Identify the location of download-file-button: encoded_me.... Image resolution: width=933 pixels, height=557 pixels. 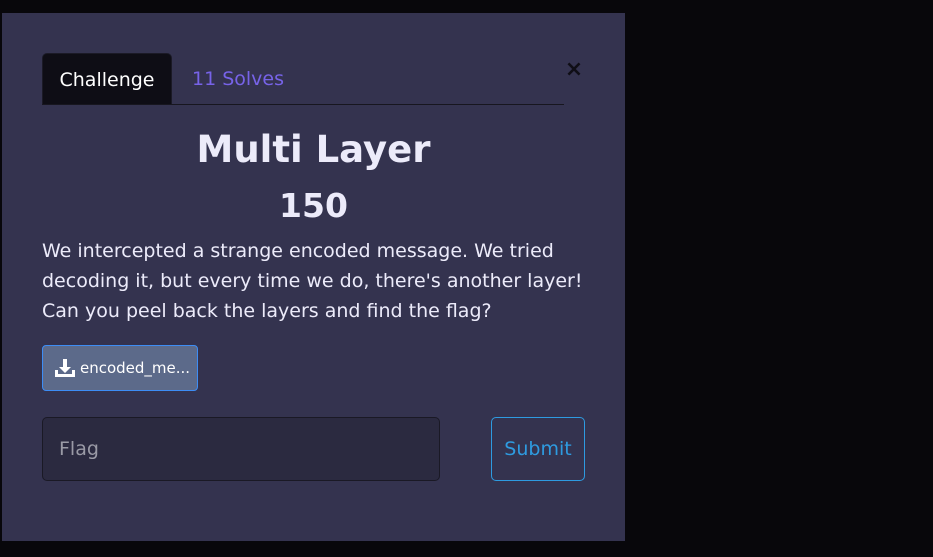
(120, 368).